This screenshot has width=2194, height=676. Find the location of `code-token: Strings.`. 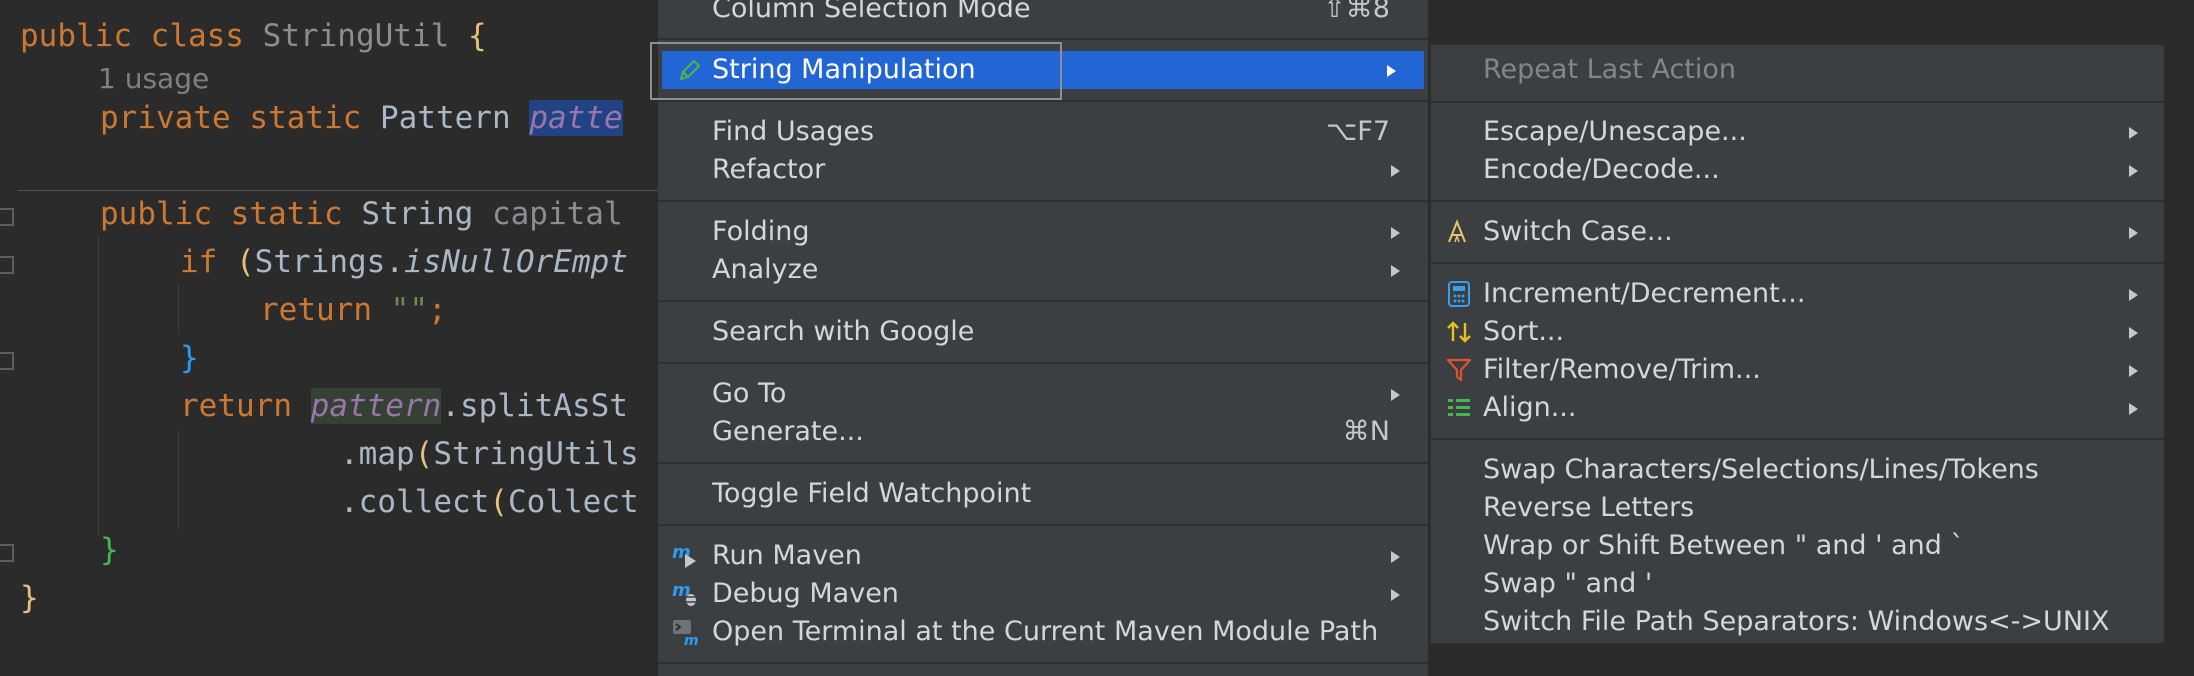

code-token: Strings. is located at coordinates (329, 262).